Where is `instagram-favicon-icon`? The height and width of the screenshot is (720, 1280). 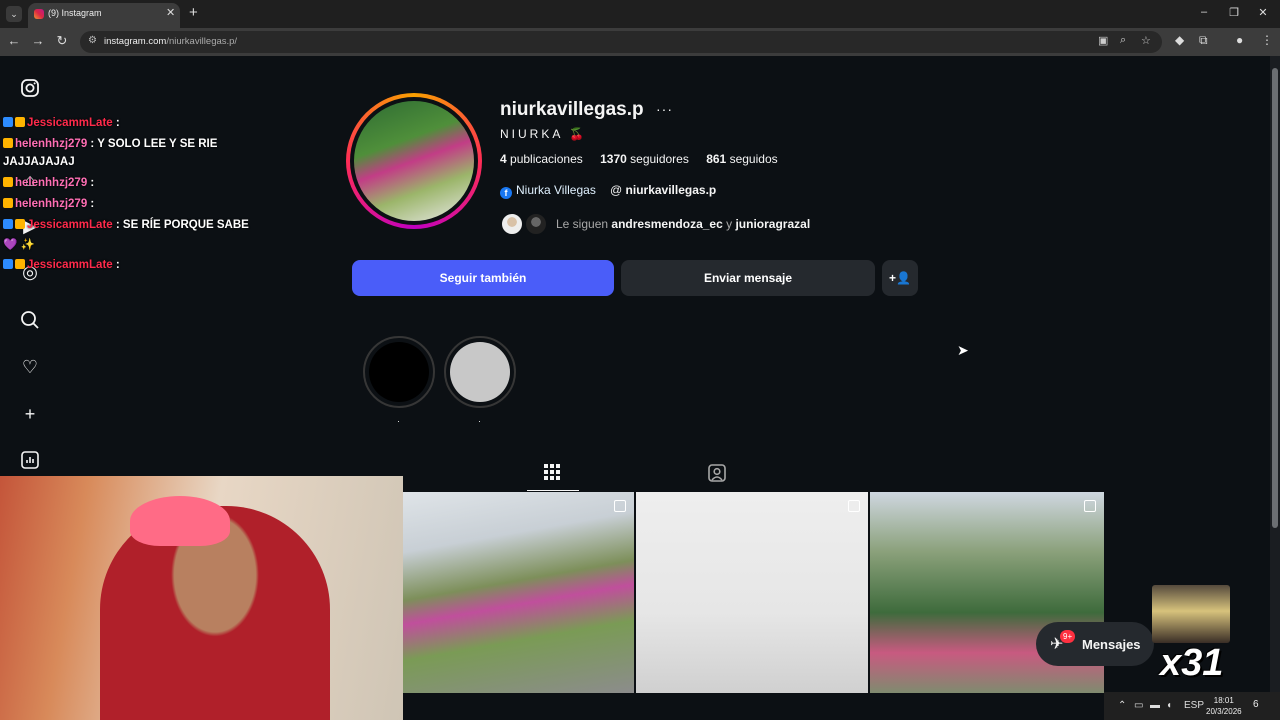 instagram-favicon-icon is located at coordinates (39, 14).